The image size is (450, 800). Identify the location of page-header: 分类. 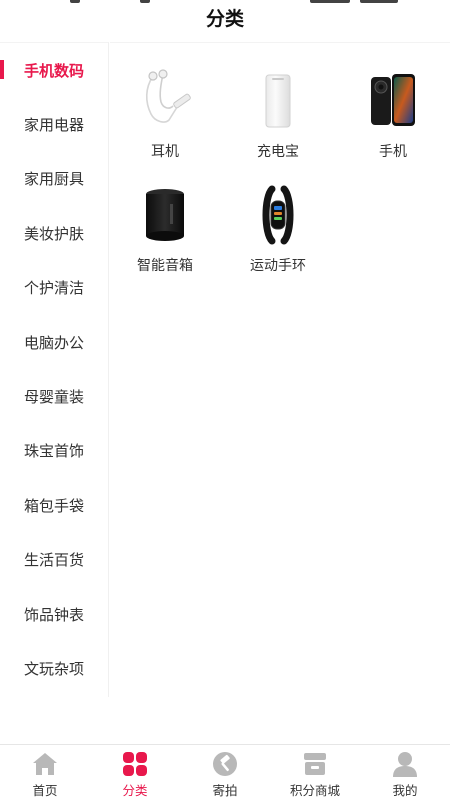
(225, 21).